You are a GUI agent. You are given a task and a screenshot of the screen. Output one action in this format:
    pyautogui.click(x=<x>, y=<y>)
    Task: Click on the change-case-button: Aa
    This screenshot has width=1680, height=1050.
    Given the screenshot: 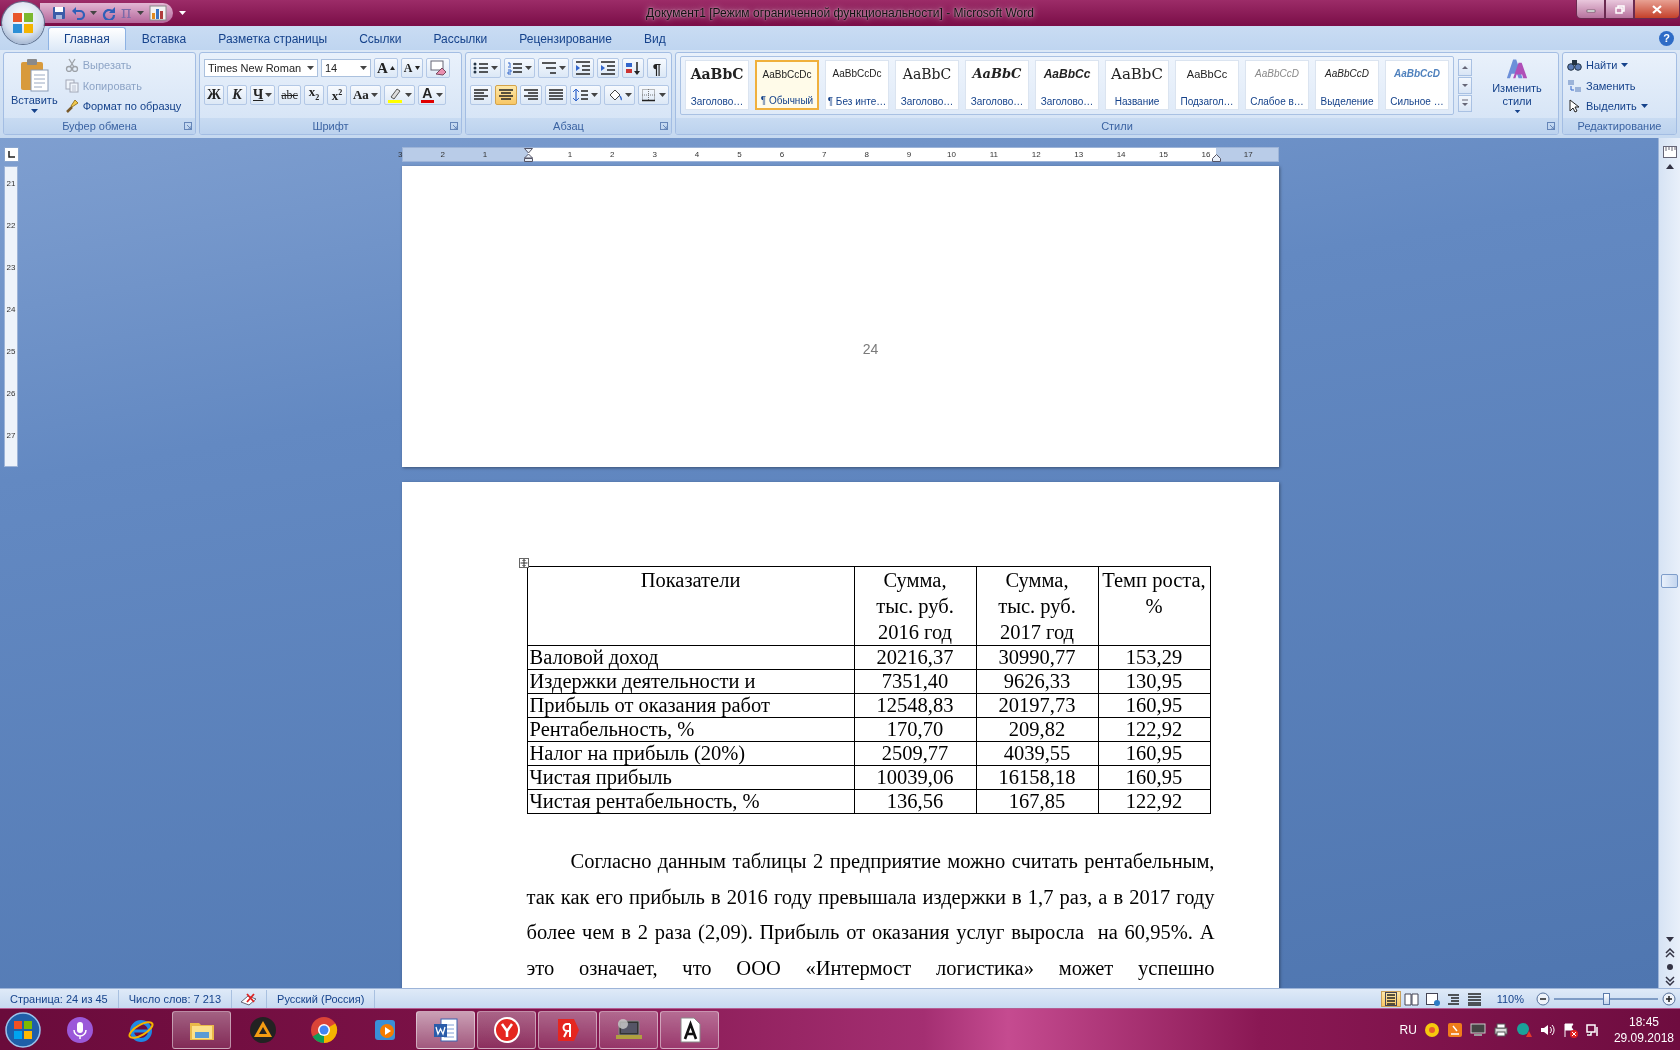 What is the action you would take?
    pyautogui.click(x=365, y=95)
    